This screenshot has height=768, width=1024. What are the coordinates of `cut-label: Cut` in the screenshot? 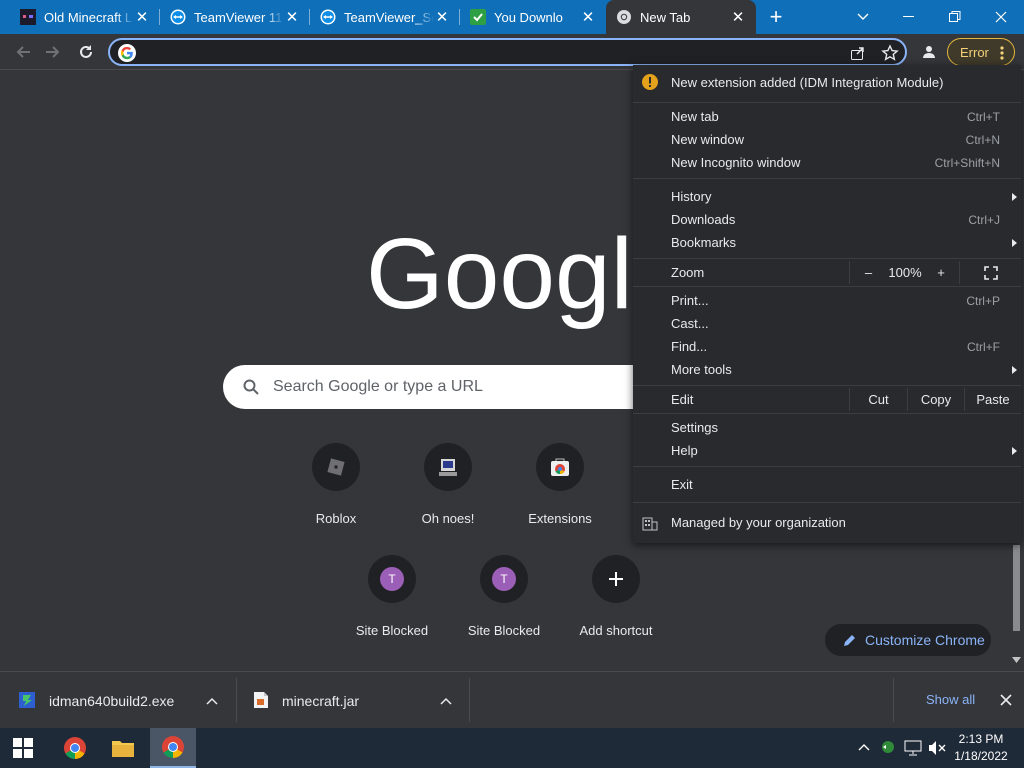 It's located at (878, 399).